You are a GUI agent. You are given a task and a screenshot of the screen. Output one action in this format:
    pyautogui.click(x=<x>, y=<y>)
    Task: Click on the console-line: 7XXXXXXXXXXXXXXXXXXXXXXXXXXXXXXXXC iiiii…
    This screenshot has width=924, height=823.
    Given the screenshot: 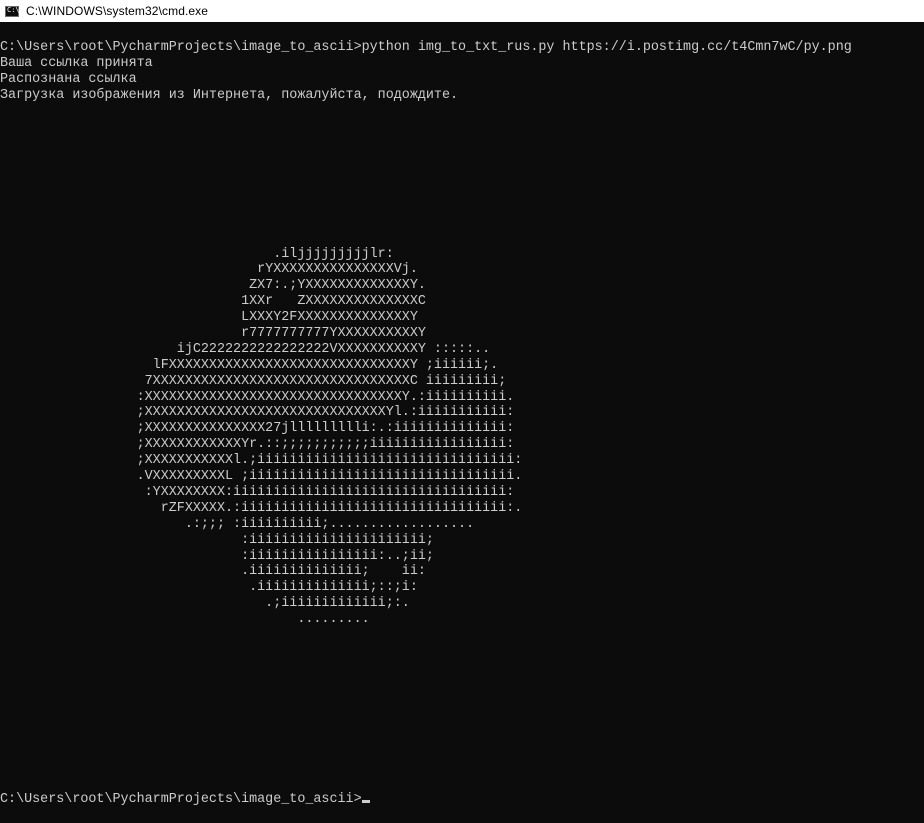 What is the action you would take?
    pyautogui.click(x=253, y=381)
    